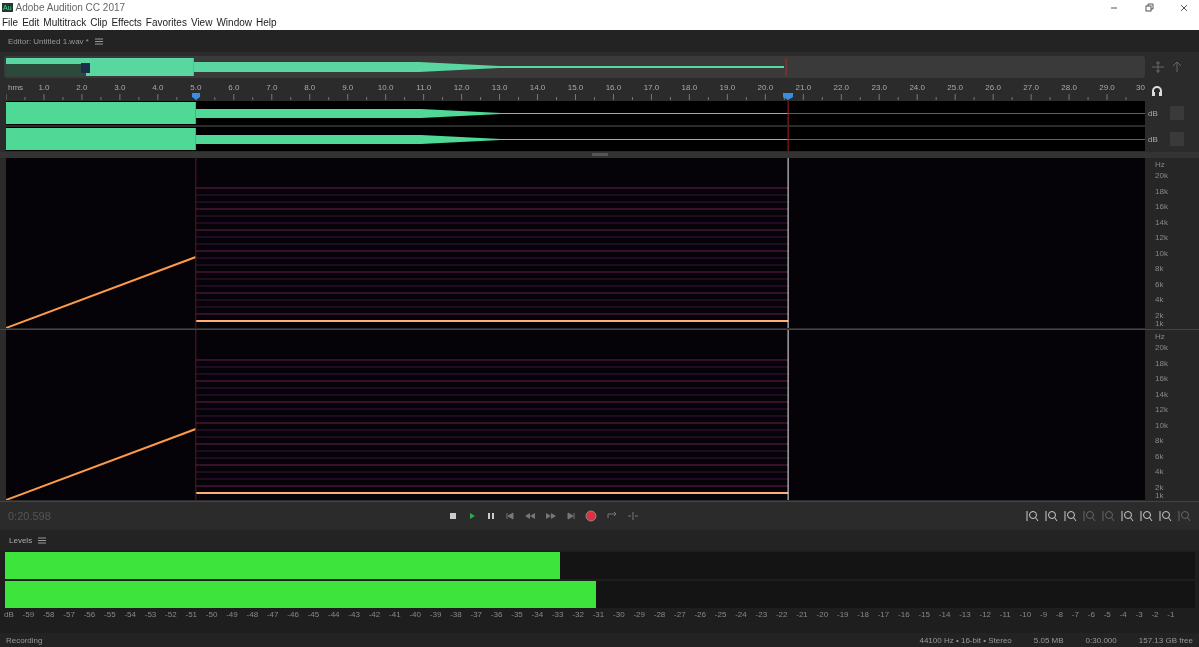 Image resolution: width=1199 pixels, height=647 pixels. What do you see at coordinates (234, 87) in the screenshot?
I see `time-label: 6.0` at bounding box center [234, 87].